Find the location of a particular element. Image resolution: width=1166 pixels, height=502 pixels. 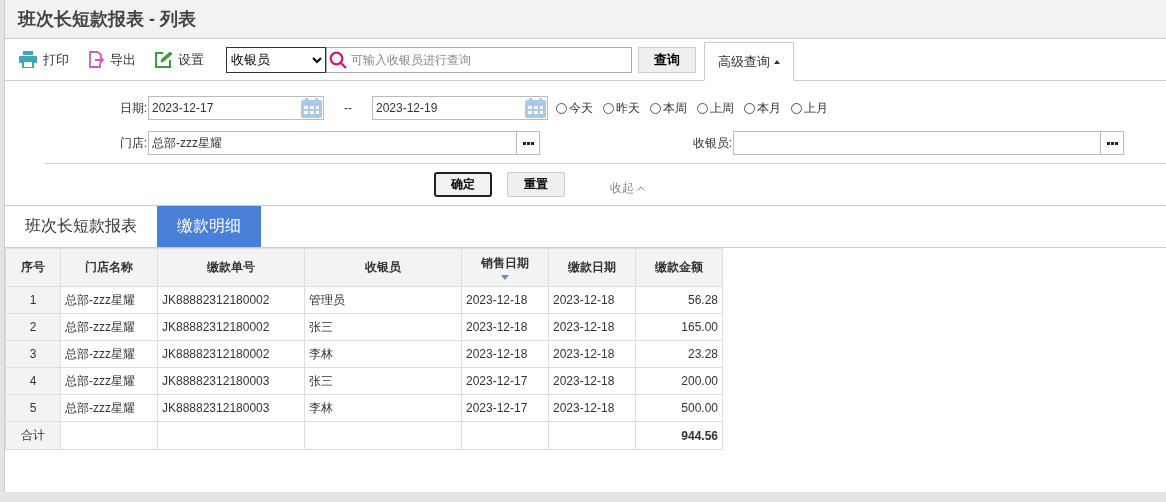

table-cell: 200.00 is located at coordinates (679, 381).